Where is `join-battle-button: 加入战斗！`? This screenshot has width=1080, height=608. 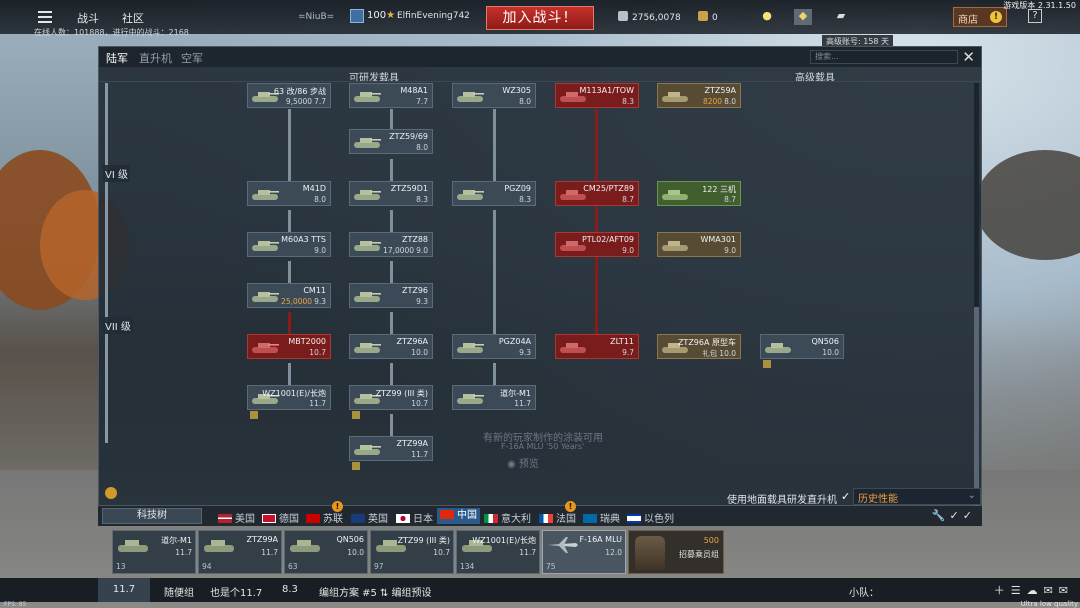 join-battle-button: 加入战斗！ is located at coordinates (540, 18).